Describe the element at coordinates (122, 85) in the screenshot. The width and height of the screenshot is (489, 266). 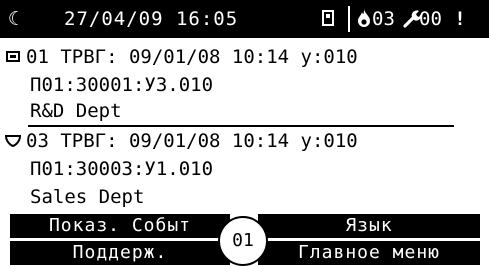
I see `event-1-code: П01:30001:У3.010` at that location.